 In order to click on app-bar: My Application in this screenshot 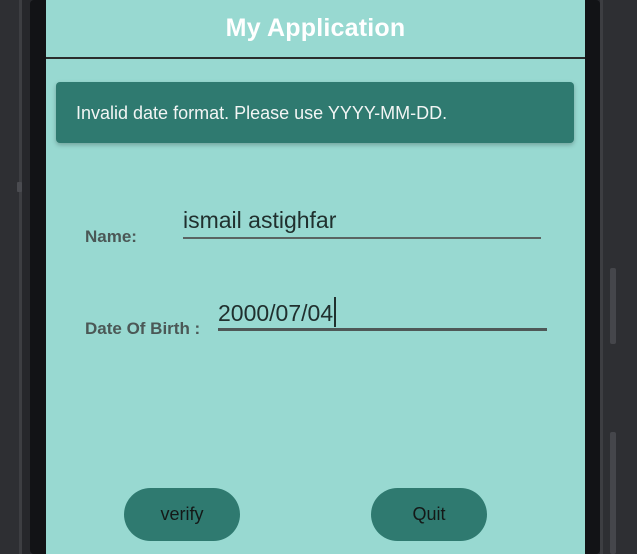, I will do `click(315, 29)`.